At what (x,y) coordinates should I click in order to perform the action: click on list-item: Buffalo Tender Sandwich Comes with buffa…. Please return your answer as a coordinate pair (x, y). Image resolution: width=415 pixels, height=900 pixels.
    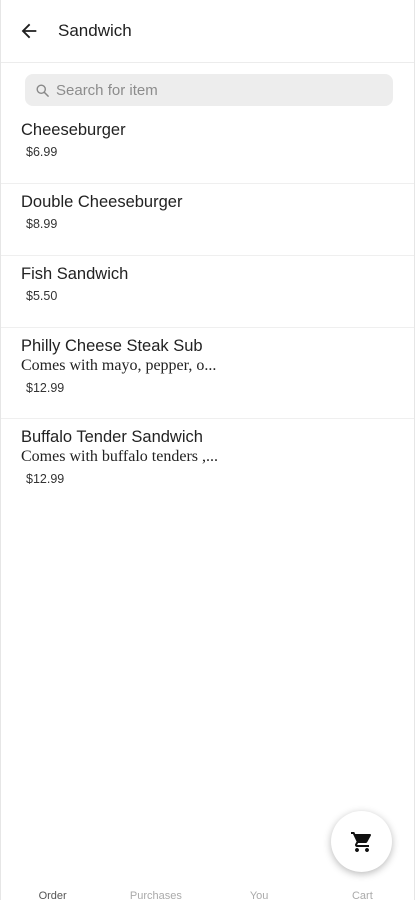
    Looking at the image, I should click on (207, 464).